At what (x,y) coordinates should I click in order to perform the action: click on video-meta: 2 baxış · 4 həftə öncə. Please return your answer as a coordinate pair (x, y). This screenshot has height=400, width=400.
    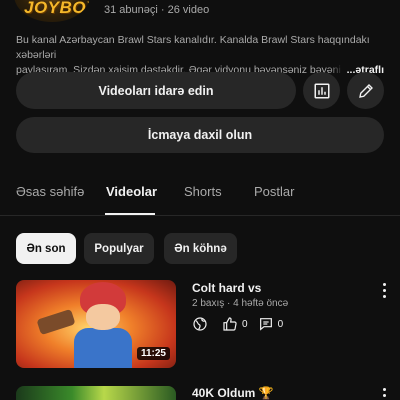
    Looking at the image, I should click on (240, 303).